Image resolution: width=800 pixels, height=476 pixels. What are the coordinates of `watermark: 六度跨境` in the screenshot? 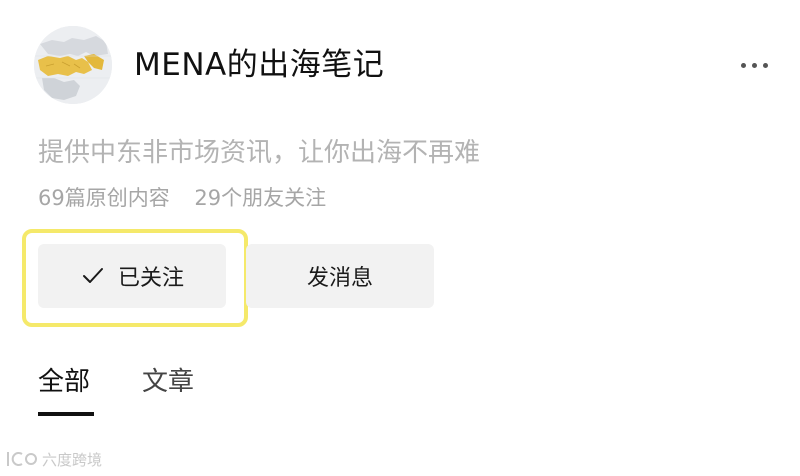 It's located at (53, 459).